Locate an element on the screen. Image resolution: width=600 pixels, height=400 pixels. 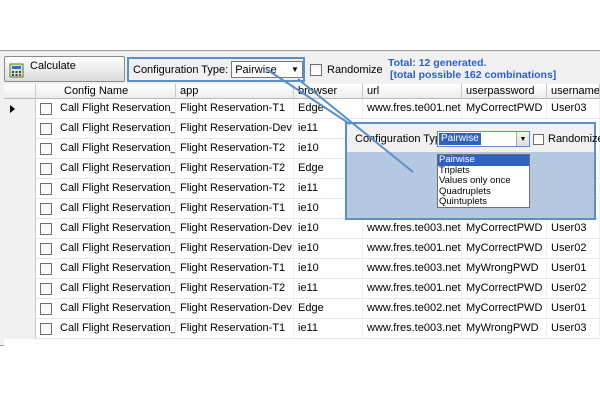
config-name-cell: Call Flight Reservation_1 is located at coordinates (116, 109).